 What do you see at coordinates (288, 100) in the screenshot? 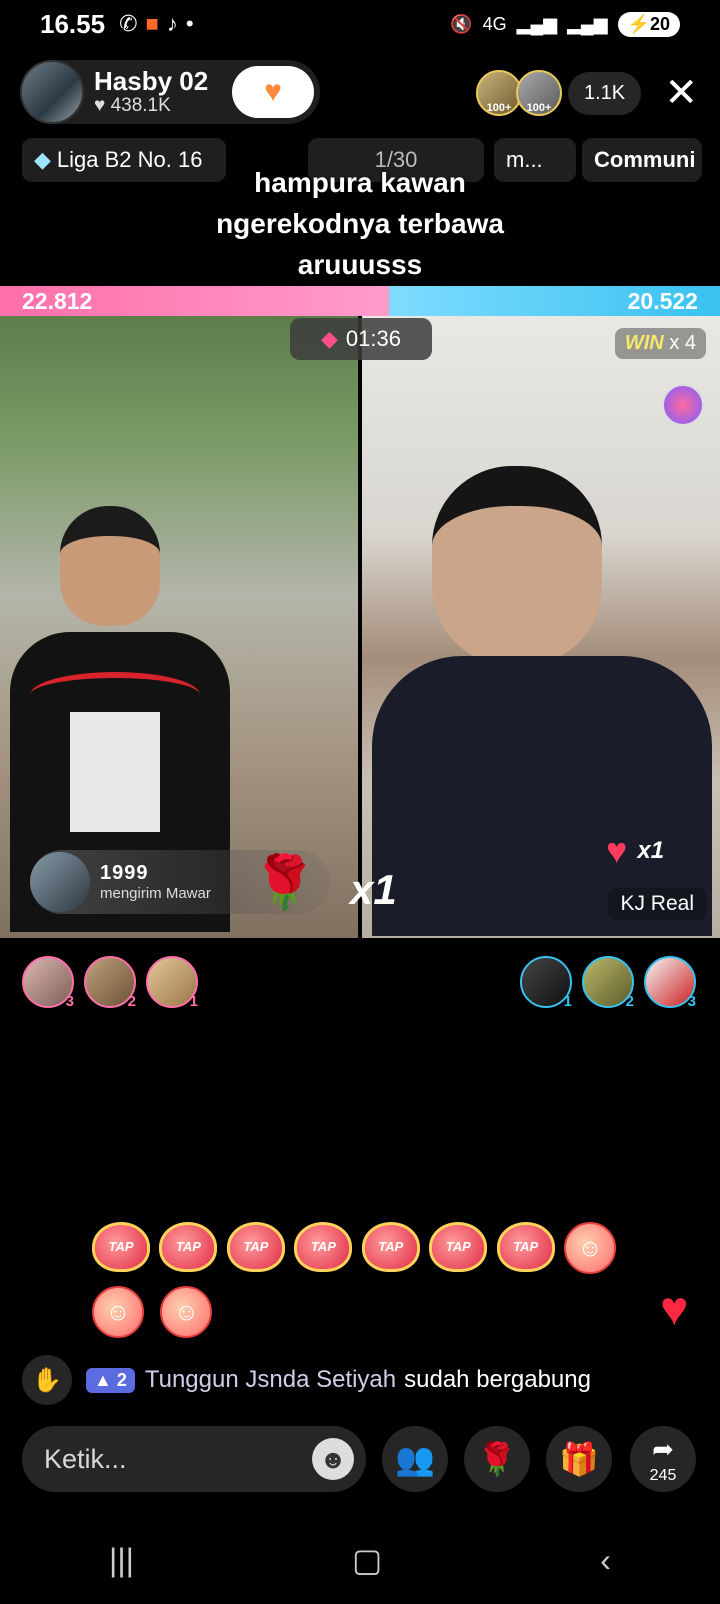
I see `follow-count: 9` at bounding box center [288, 100].